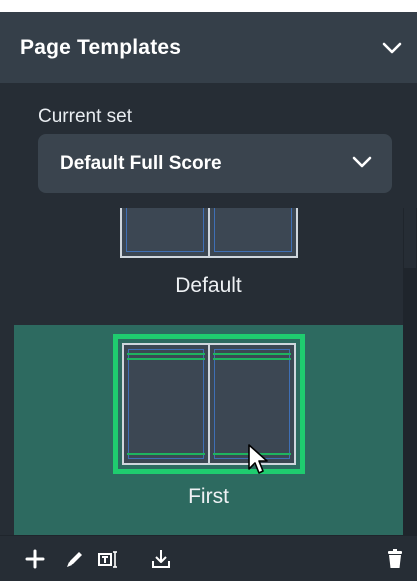 This screenshot has height=581, width=417. What do you see at coordinates (85, 116) in the screenshot?
I see `current-set-label: Current set` at bounding box center [85, 116].